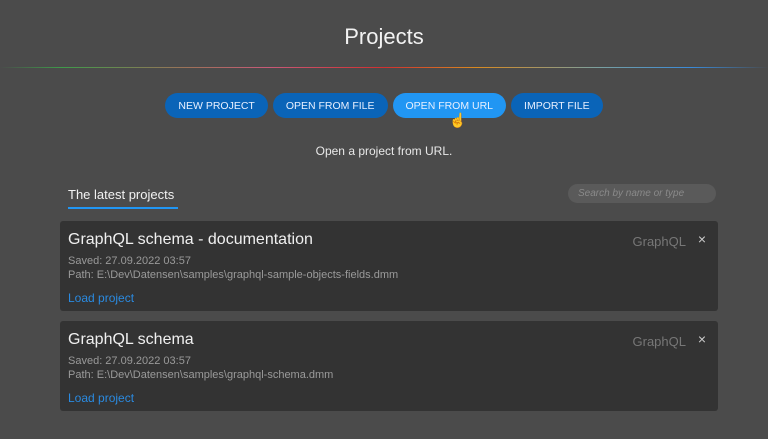 Image resolution: width=768 pixels, height=439 pixels. What do you see at coordinates (384, 67) in the screenshot?
I see `gradient-divider` at bounding box center [384, 67].